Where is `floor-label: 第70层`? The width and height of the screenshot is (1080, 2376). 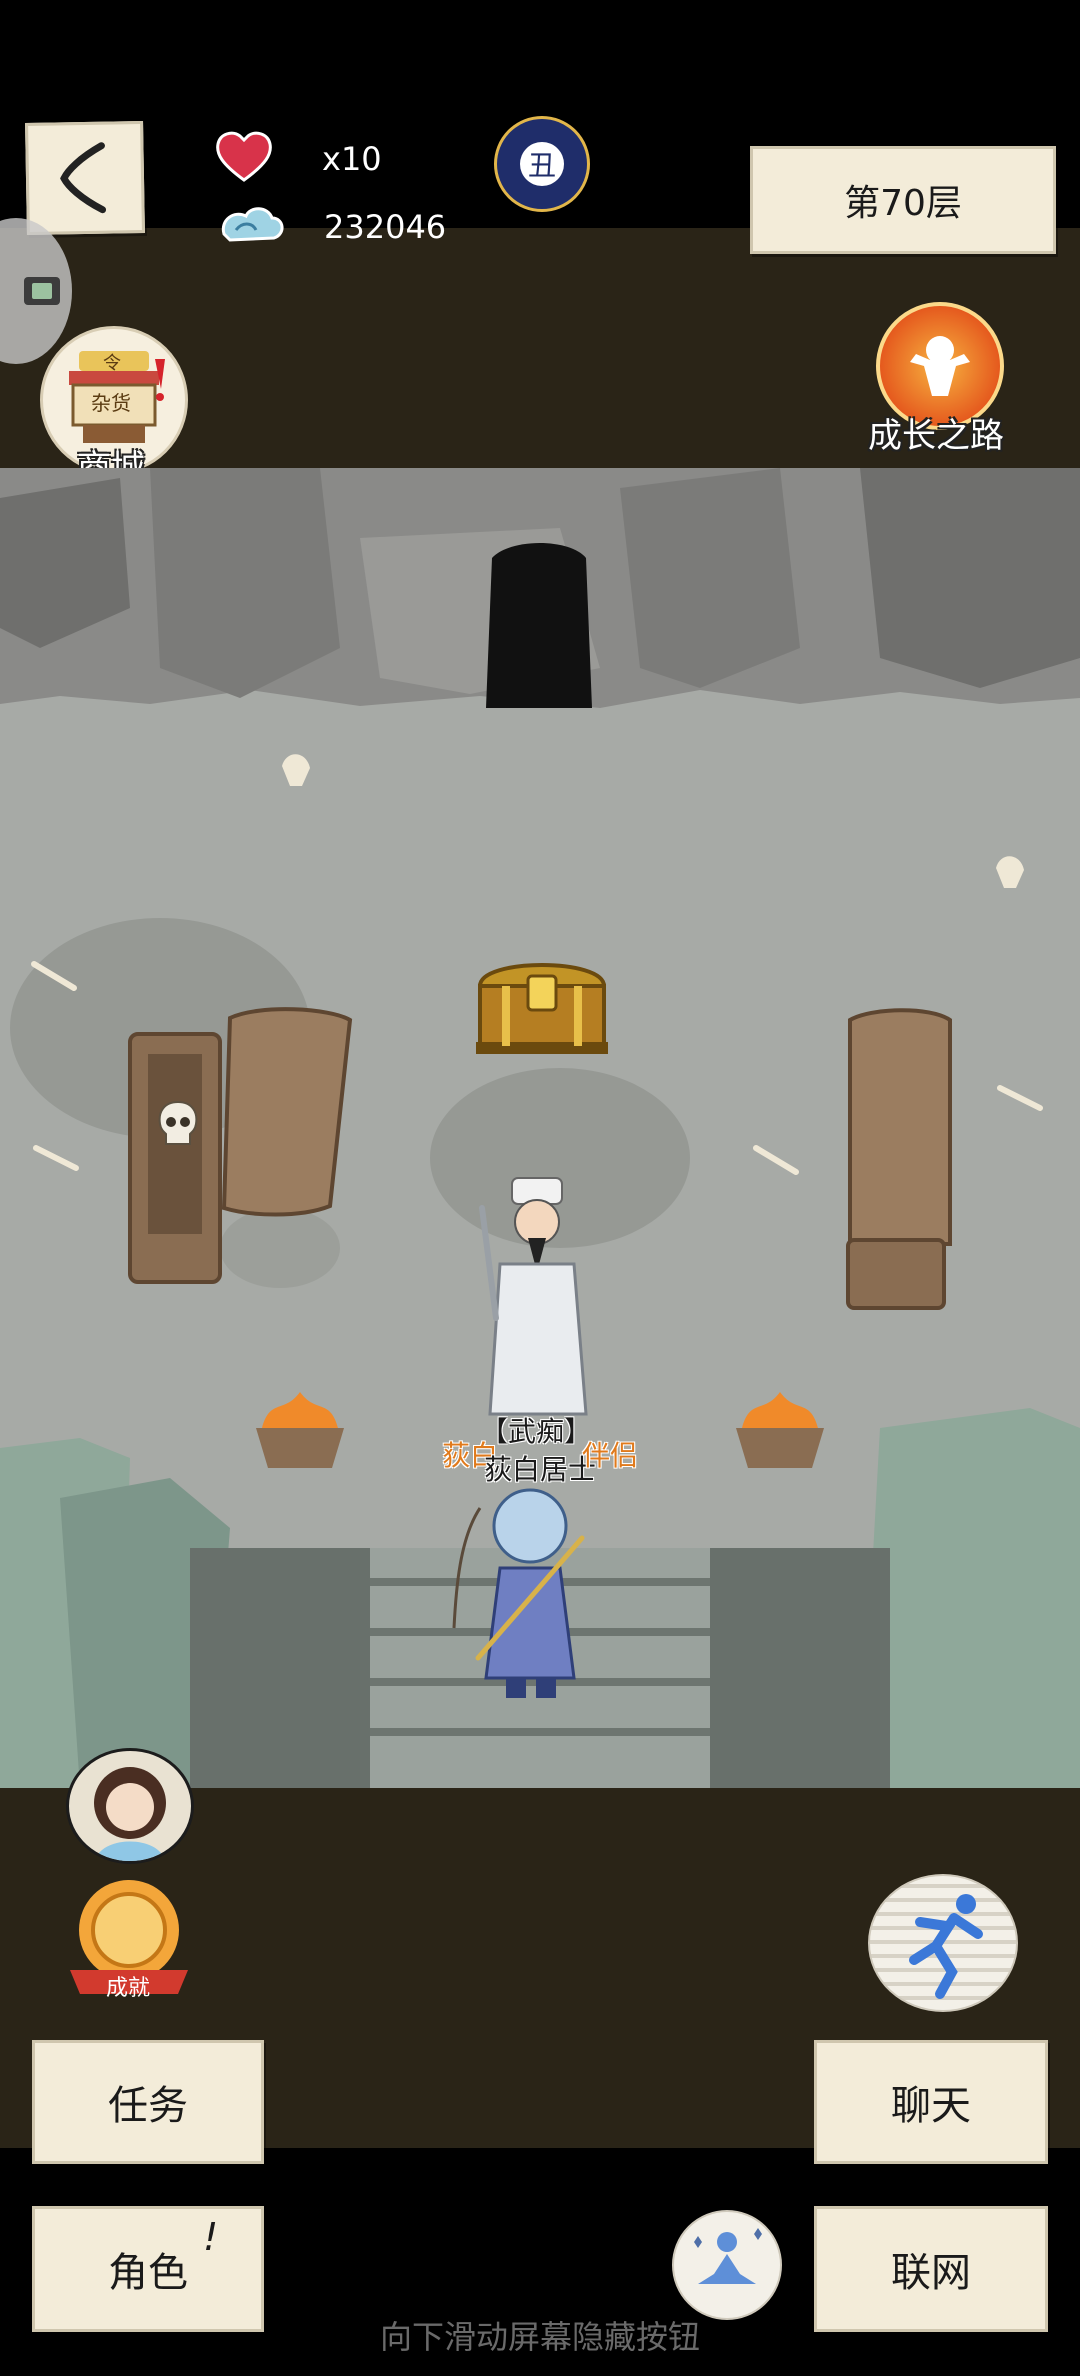
floor-label: 第70层 is located at coordinates (903, 203).